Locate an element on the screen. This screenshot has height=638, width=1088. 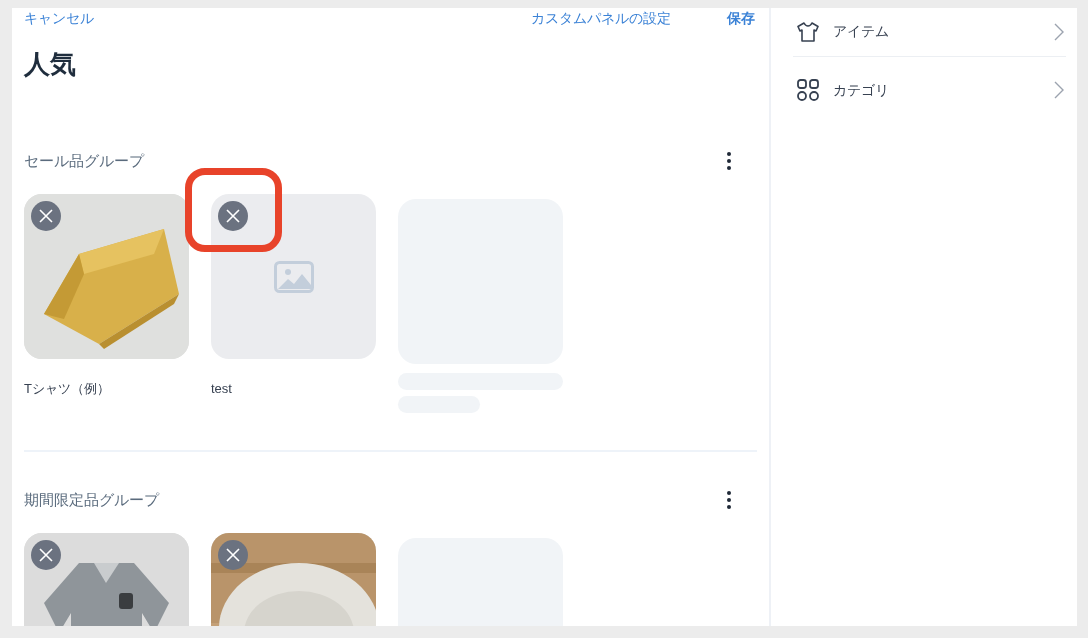
product-card is located at coordinates (293, 276).